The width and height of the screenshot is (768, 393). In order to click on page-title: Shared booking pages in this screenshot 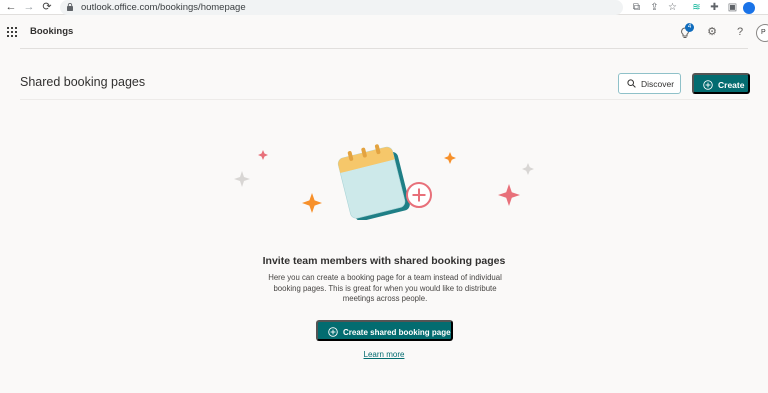, I will do `click(83, 82)`.